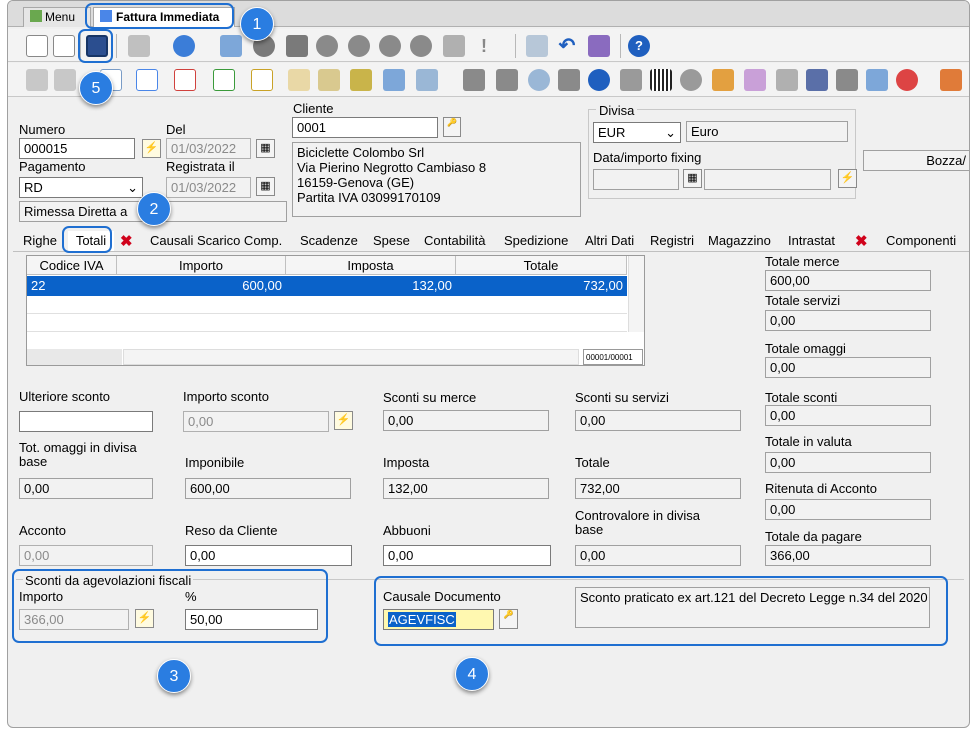 The image size is (975, 733). Describe the element at coordinates (609, 241) in the screenshot. I see `tab-altri-dati: Altri Dati` at that location.